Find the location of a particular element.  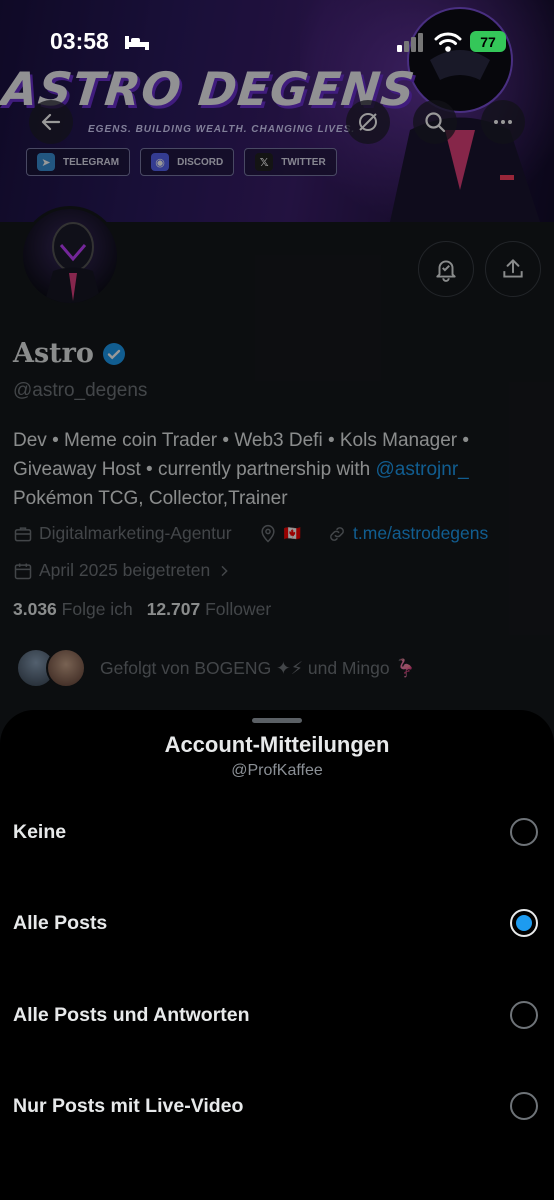

option-label: Alle Posts is located at coordinates (60, 922).